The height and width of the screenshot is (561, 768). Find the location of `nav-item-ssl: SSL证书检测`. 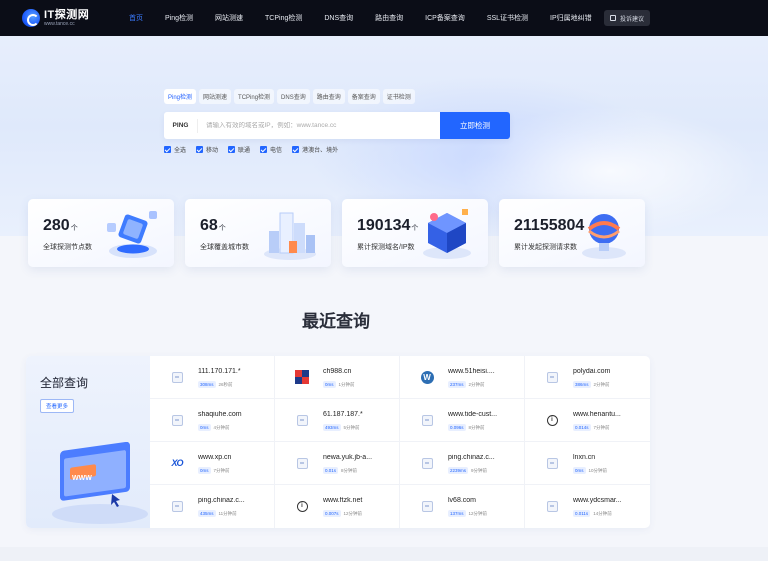

nav-item-ssl: SSL证书检测 is located at coordinates (507, 18).